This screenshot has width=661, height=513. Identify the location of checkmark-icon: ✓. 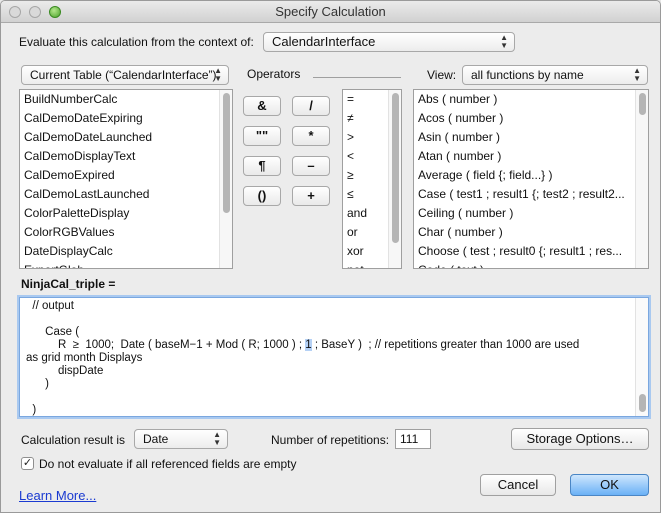
(27, 463).